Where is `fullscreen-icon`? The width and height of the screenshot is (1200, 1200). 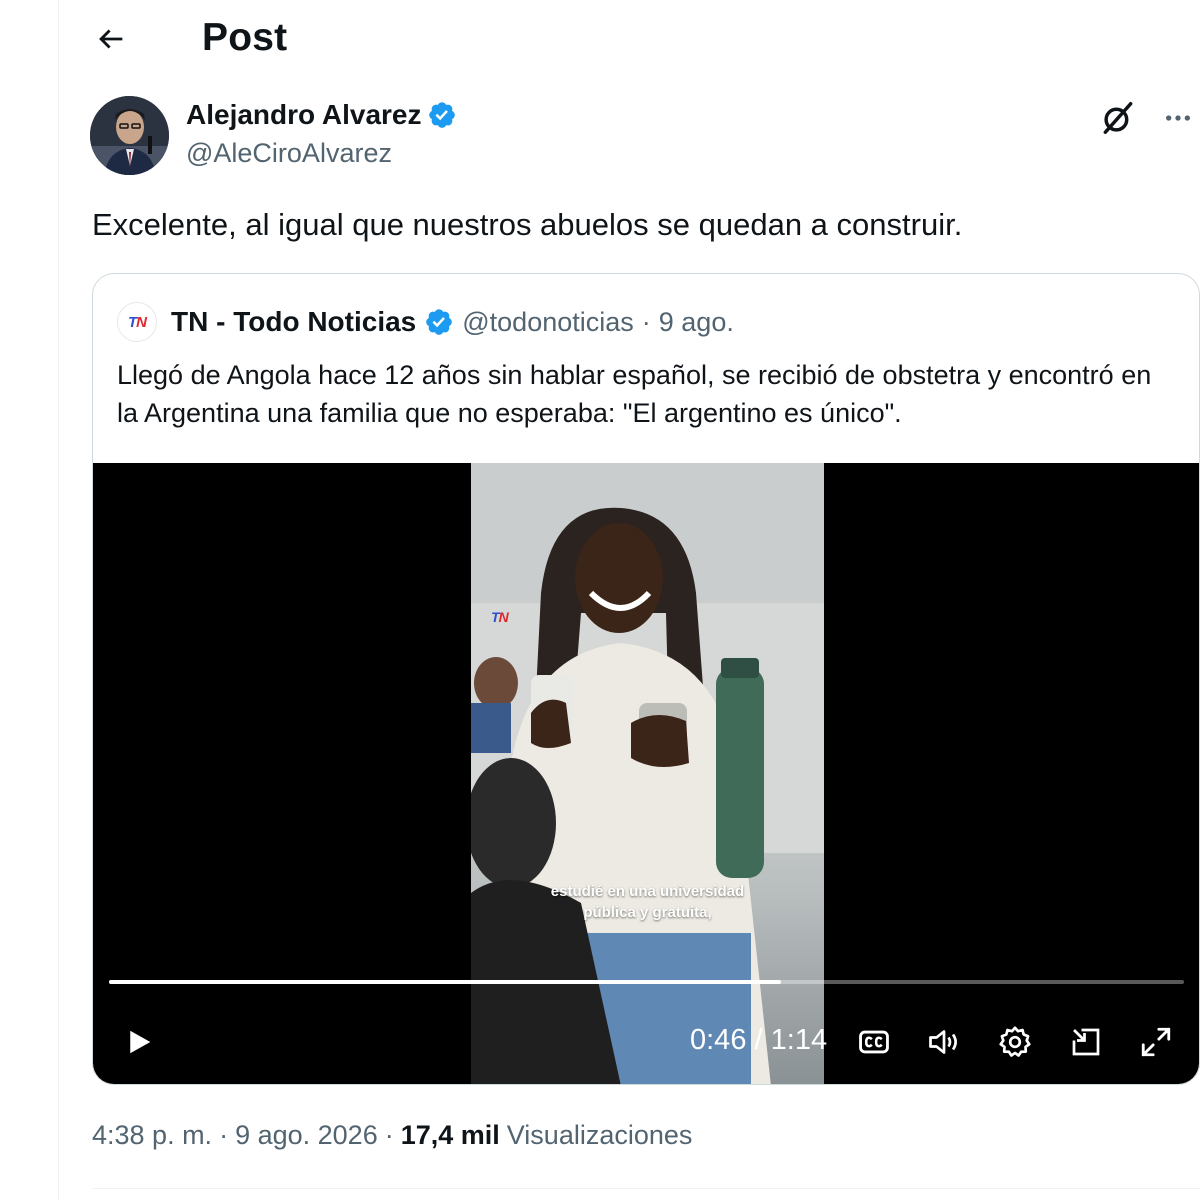
fullscreen-icon is located at coordinates (1156, 1042).